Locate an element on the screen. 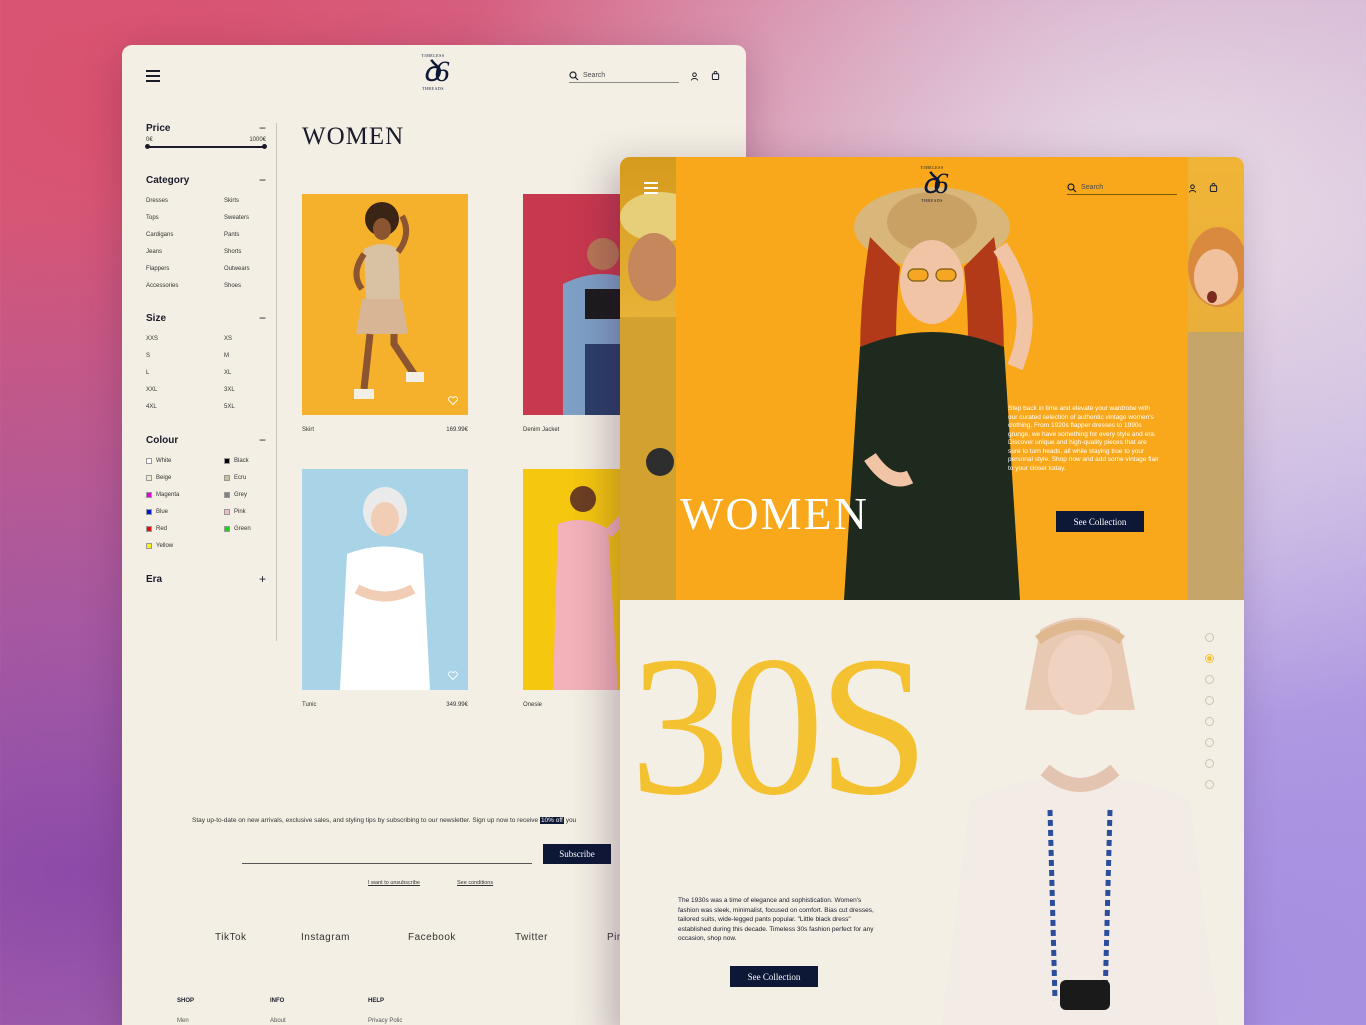 The height and width of the screenshot is (1025, 1366). price-range-slider is located at coordinates (206, 146).